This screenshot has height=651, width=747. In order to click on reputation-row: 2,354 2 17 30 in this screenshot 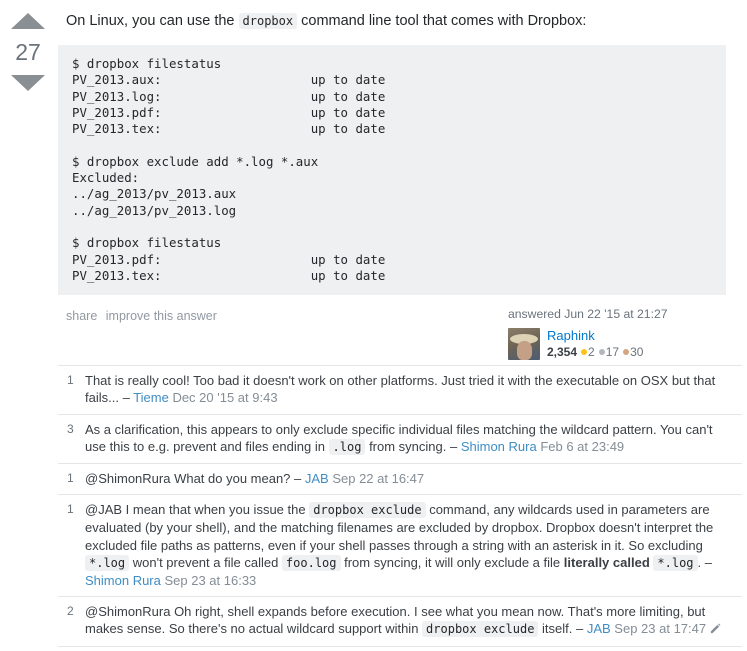, I will do `click(595, 352)`.